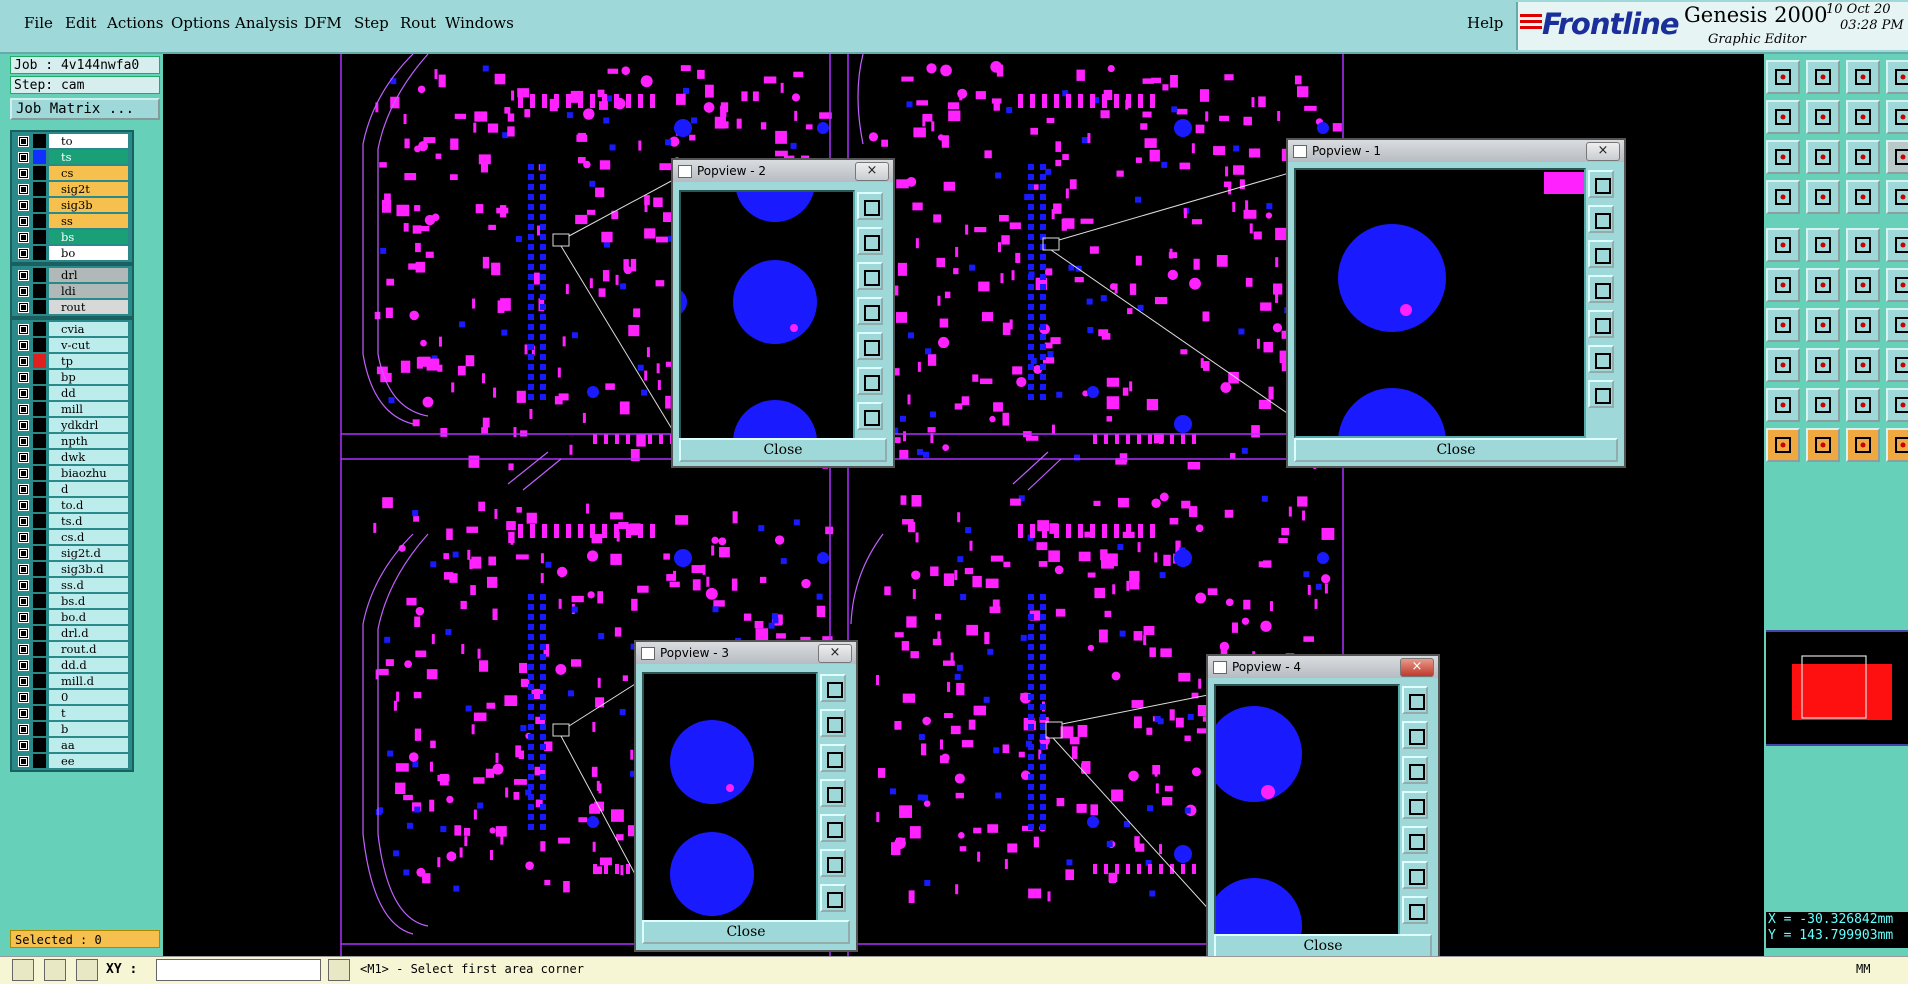 This screenshot has width=1908, height=984. What do you see at coordinates (72, 729) in the screenshot?
I see `layer-row-b: b` at bounding box center [72, 729].